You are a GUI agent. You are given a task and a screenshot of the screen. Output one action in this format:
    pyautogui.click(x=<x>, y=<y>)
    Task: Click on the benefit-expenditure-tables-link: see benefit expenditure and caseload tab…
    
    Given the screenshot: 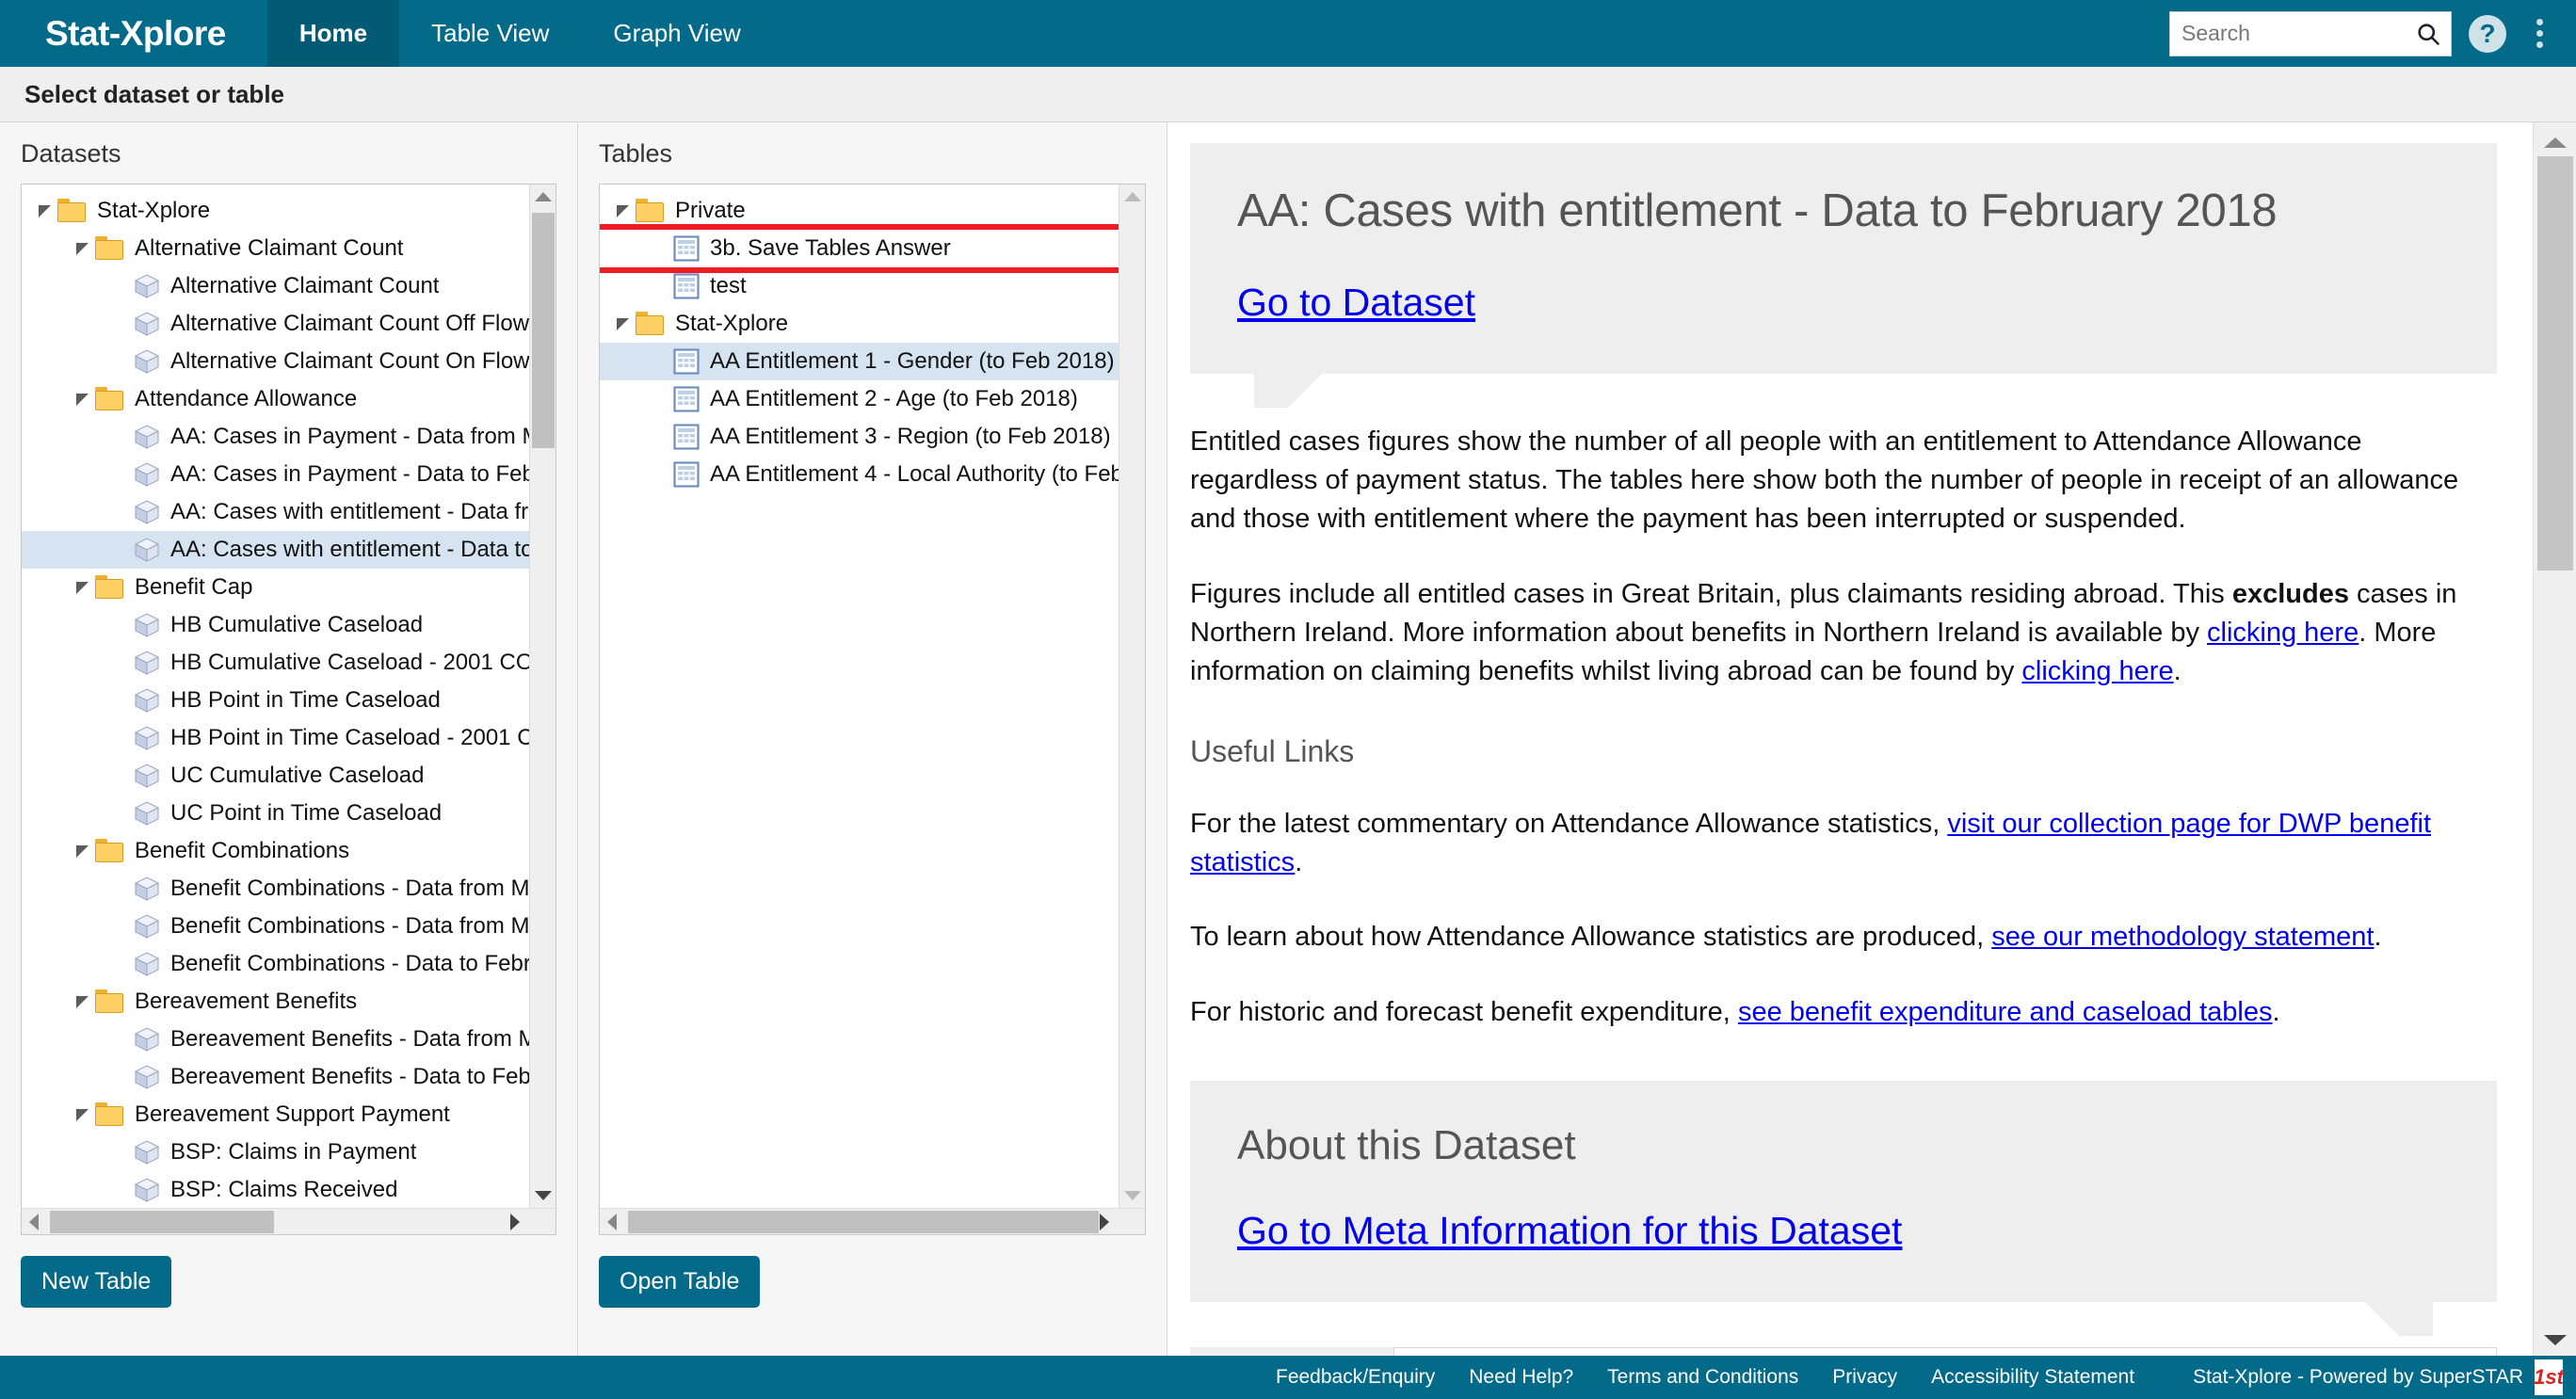 What is the action you would take?
    pyautogui.click(x=2005, y=1012)
    